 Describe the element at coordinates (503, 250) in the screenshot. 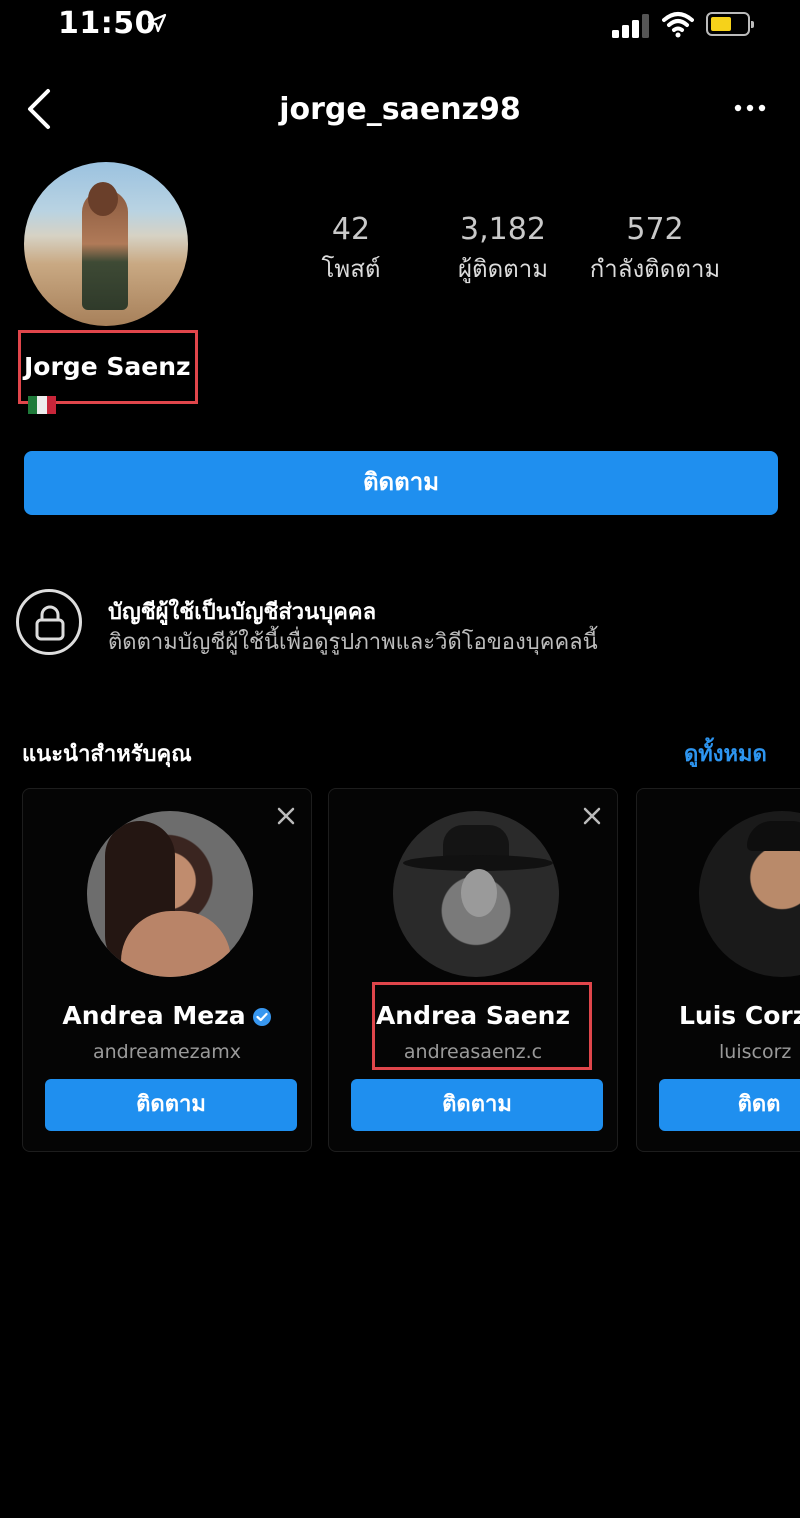

I see `followers-stat: 3,182 ผู้ติดตาม` at that location.